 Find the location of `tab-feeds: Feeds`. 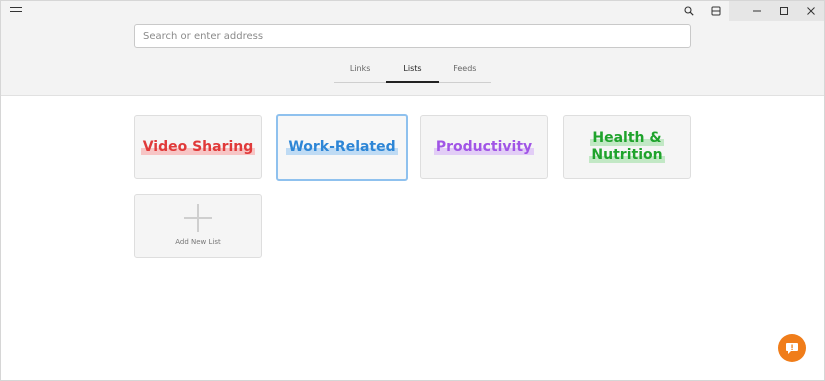

tab-feeds: Feeds is located at coordinates (465, 70).